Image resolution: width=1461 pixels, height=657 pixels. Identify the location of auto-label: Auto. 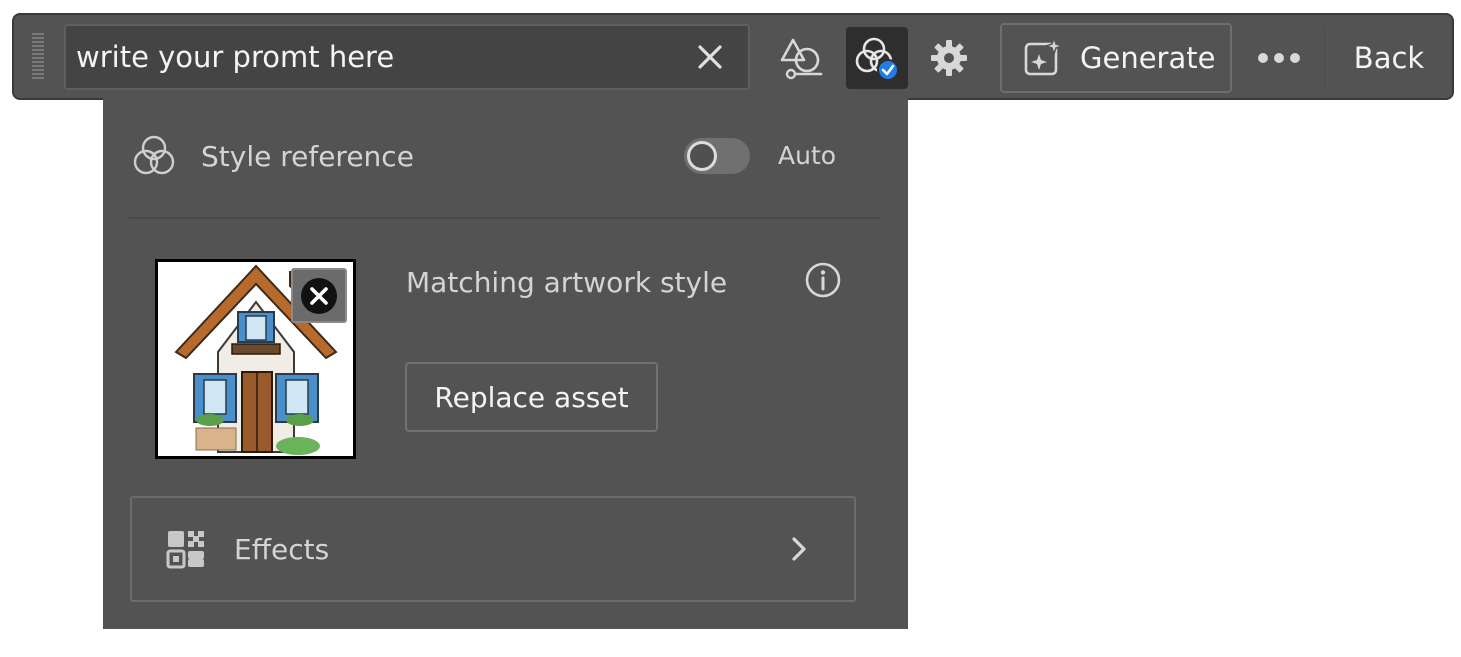
(807, 155).